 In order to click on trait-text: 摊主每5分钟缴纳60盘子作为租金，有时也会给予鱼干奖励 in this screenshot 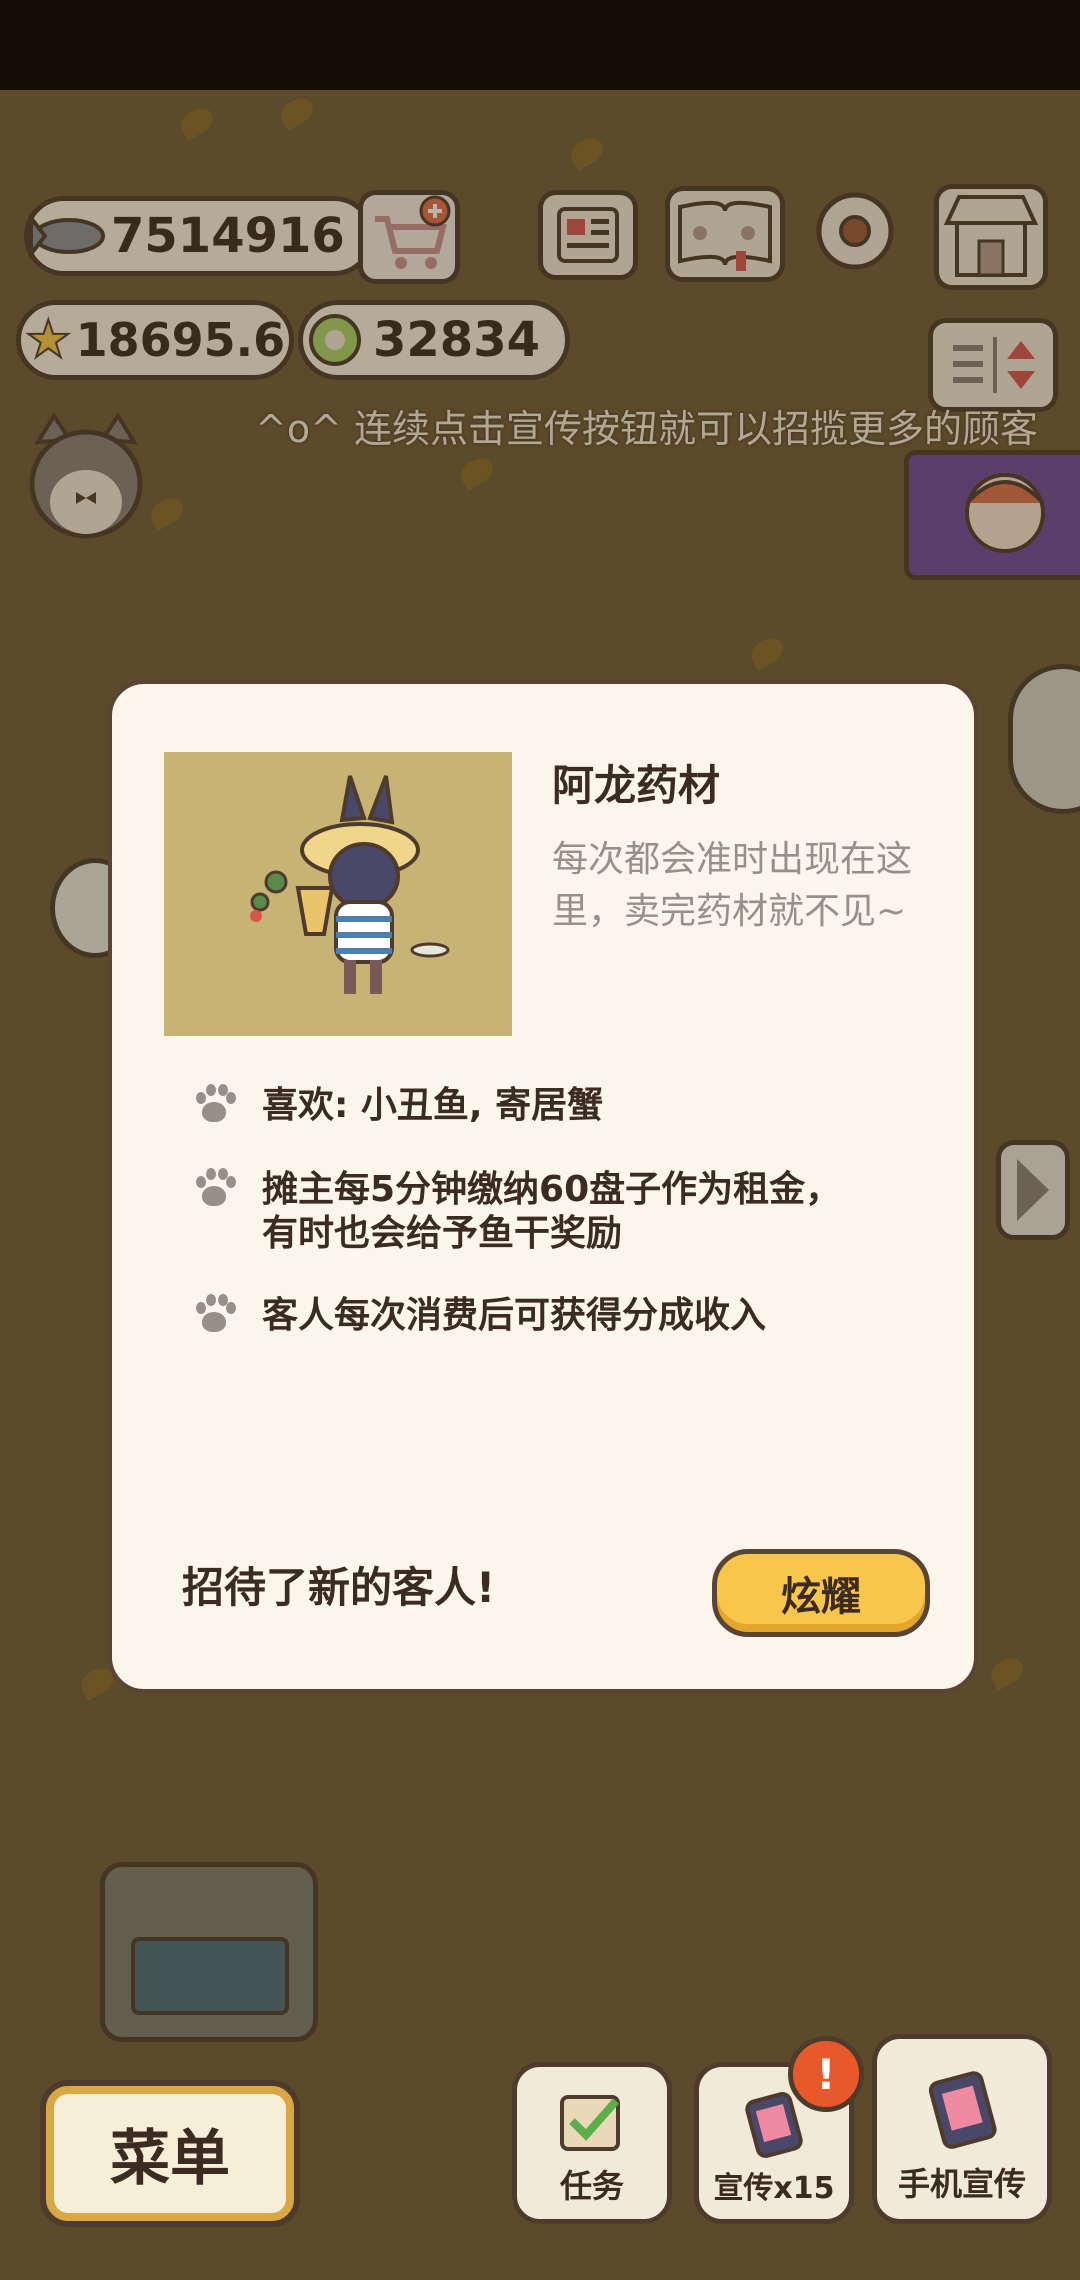, I will do `click(552, 1211)`.